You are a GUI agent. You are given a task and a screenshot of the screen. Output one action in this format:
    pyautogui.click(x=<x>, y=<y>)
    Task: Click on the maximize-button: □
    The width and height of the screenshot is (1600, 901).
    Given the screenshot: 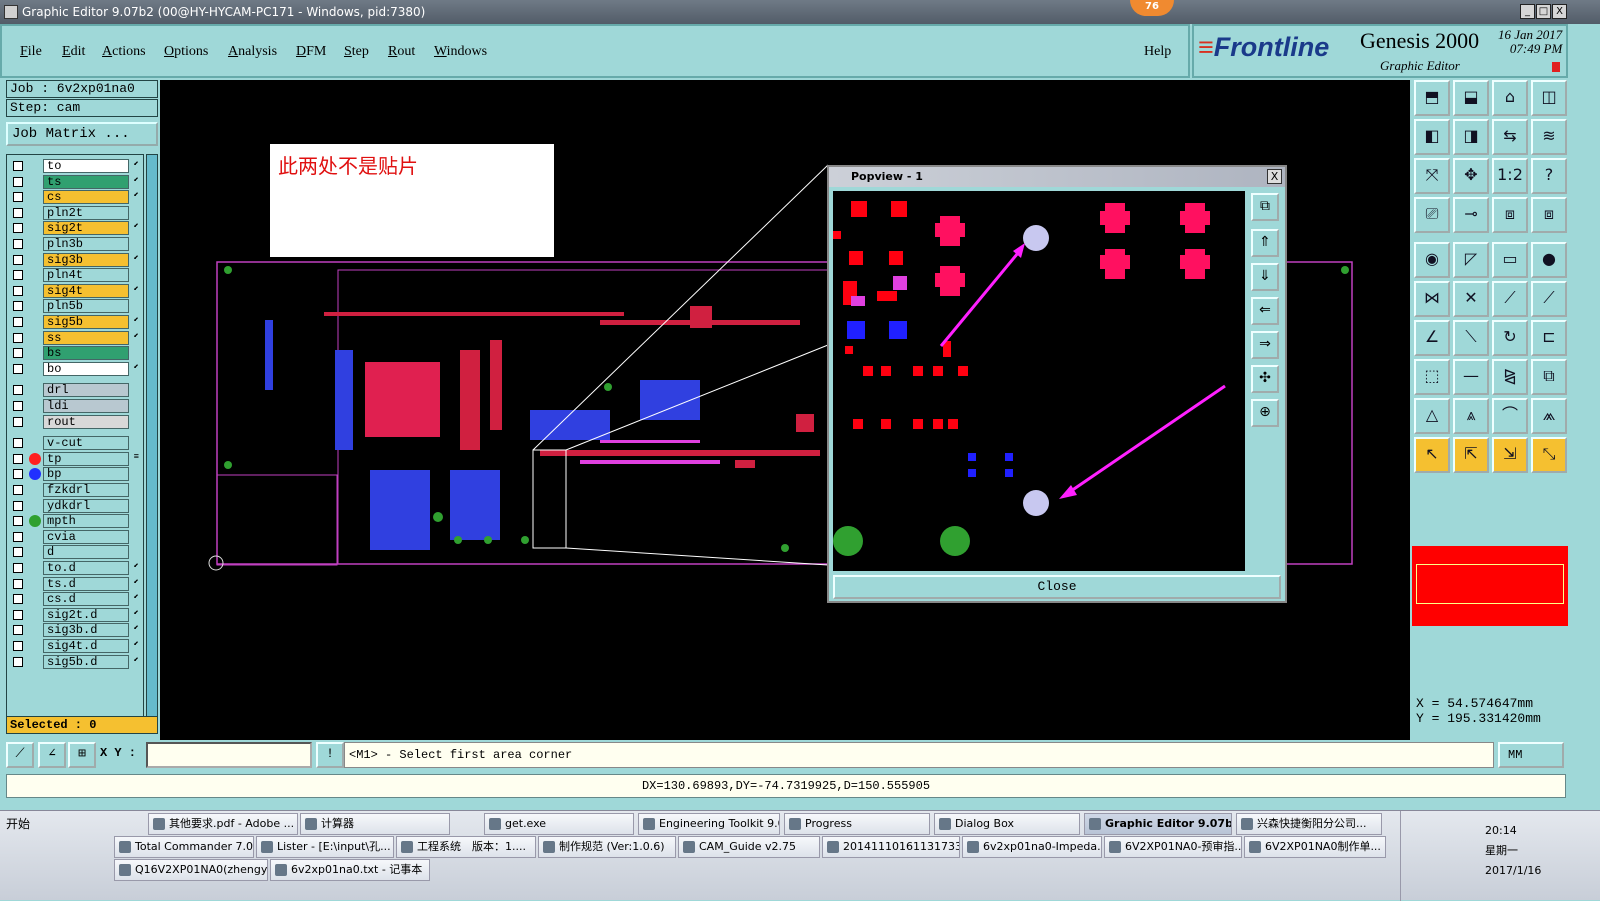 What is the action you would take?
    pyautogui.click(x=1543, y=11)
    